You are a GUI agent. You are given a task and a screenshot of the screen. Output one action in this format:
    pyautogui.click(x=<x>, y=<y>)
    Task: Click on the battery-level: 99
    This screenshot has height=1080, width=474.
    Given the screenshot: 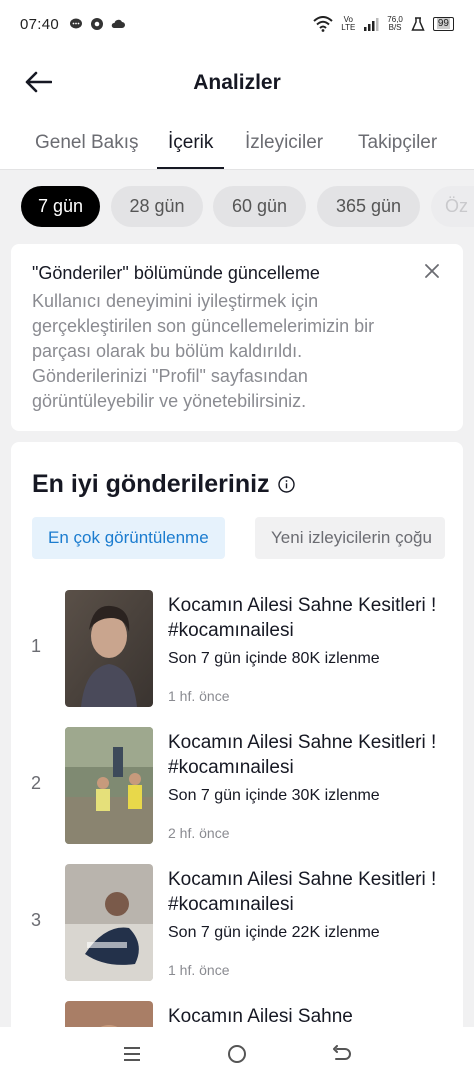 What is the action you would take?
    pyautogui.click(x=443, y=23)
    